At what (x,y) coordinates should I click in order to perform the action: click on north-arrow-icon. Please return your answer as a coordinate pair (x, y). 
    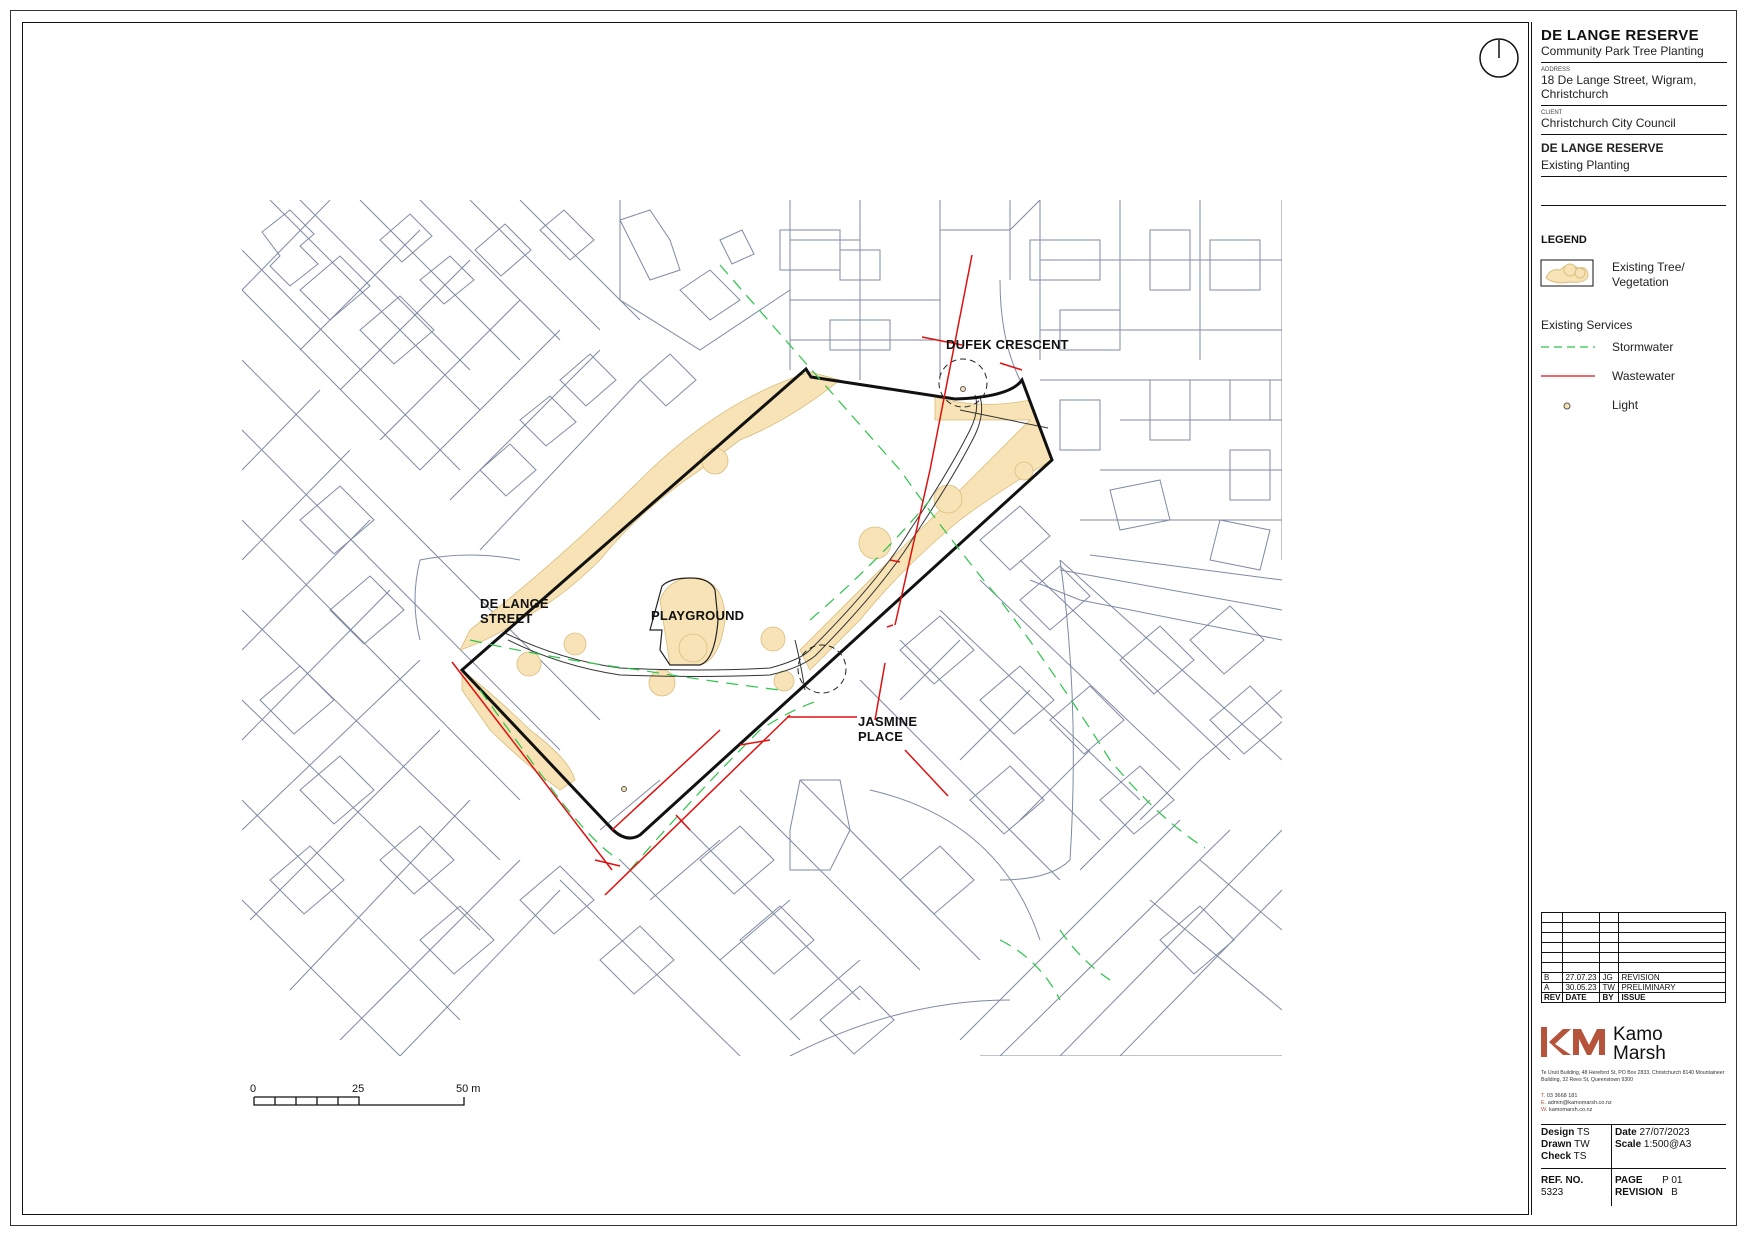
    Looking at the image, I should click on (1499, 58).